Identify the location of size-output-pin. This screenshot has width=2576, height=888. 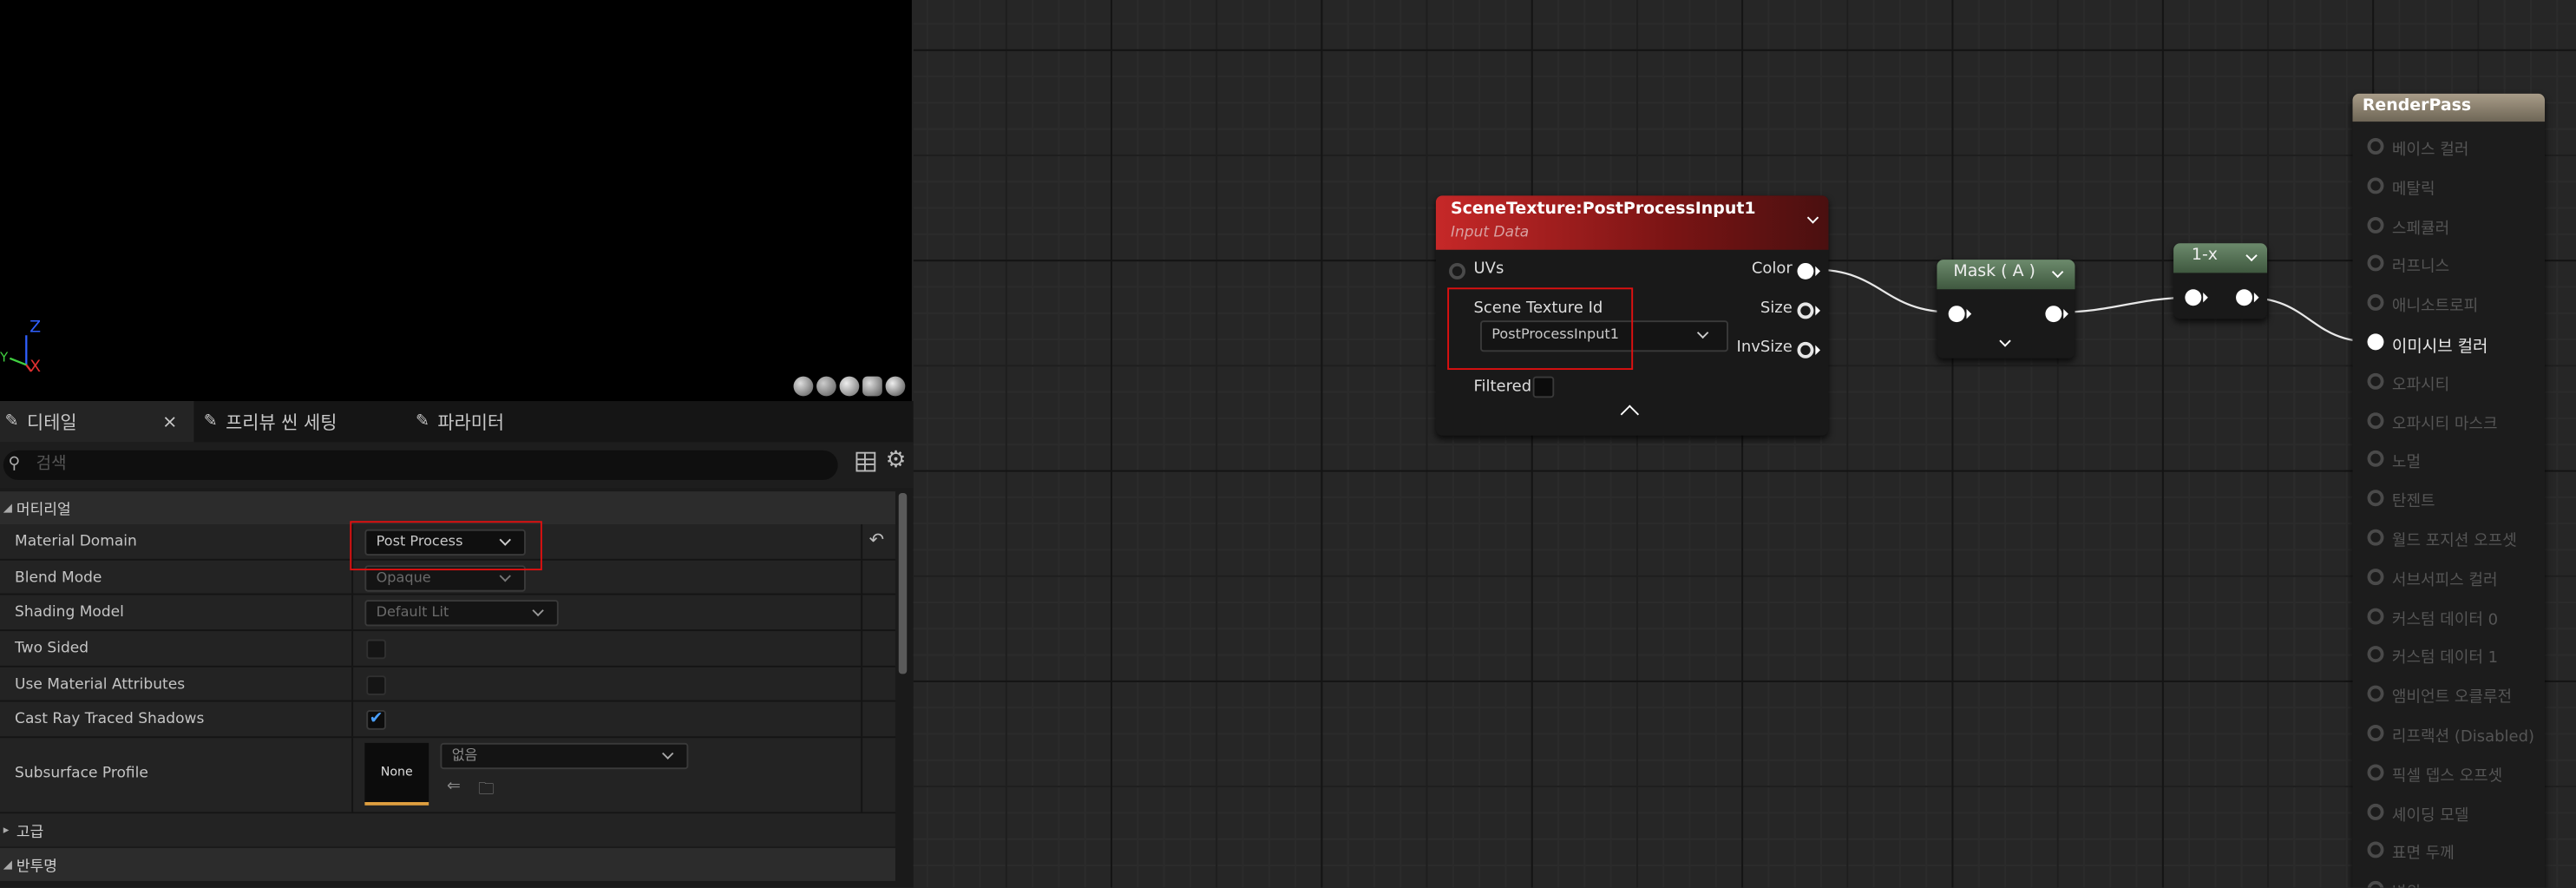
(1805, 310).